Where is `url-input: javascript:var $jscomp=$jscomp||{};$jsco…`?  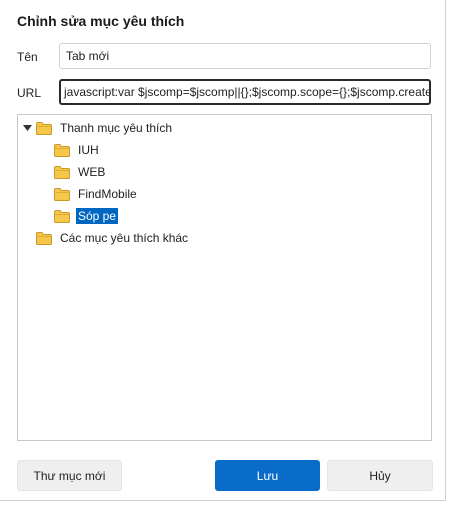
url-input: javascript:var $jscomp=$jscomp||{};$jsco… is located at coordinates (245, 92).